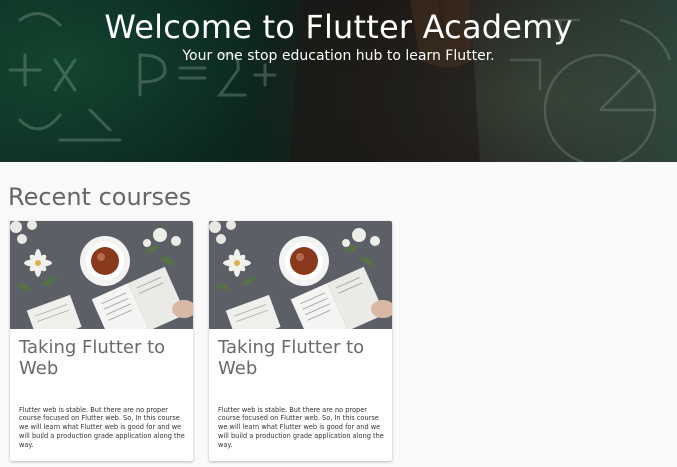  Describe the element at coordinates (100, 197) in the screenshot. I see `section-title-recent-courses: Recent courses` at that location.